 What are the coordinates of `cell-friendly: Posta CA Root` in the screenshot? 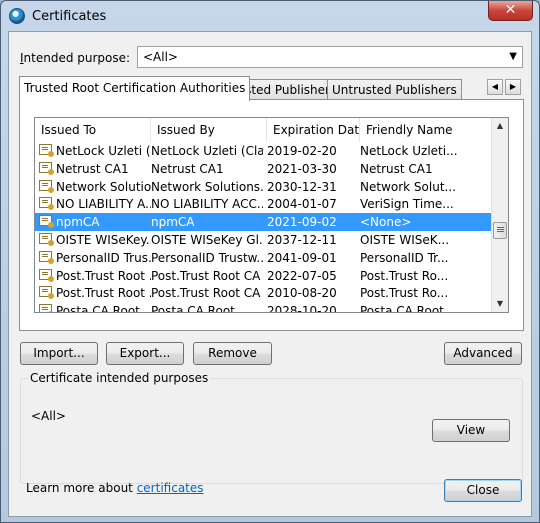 It's located at (402, 308).